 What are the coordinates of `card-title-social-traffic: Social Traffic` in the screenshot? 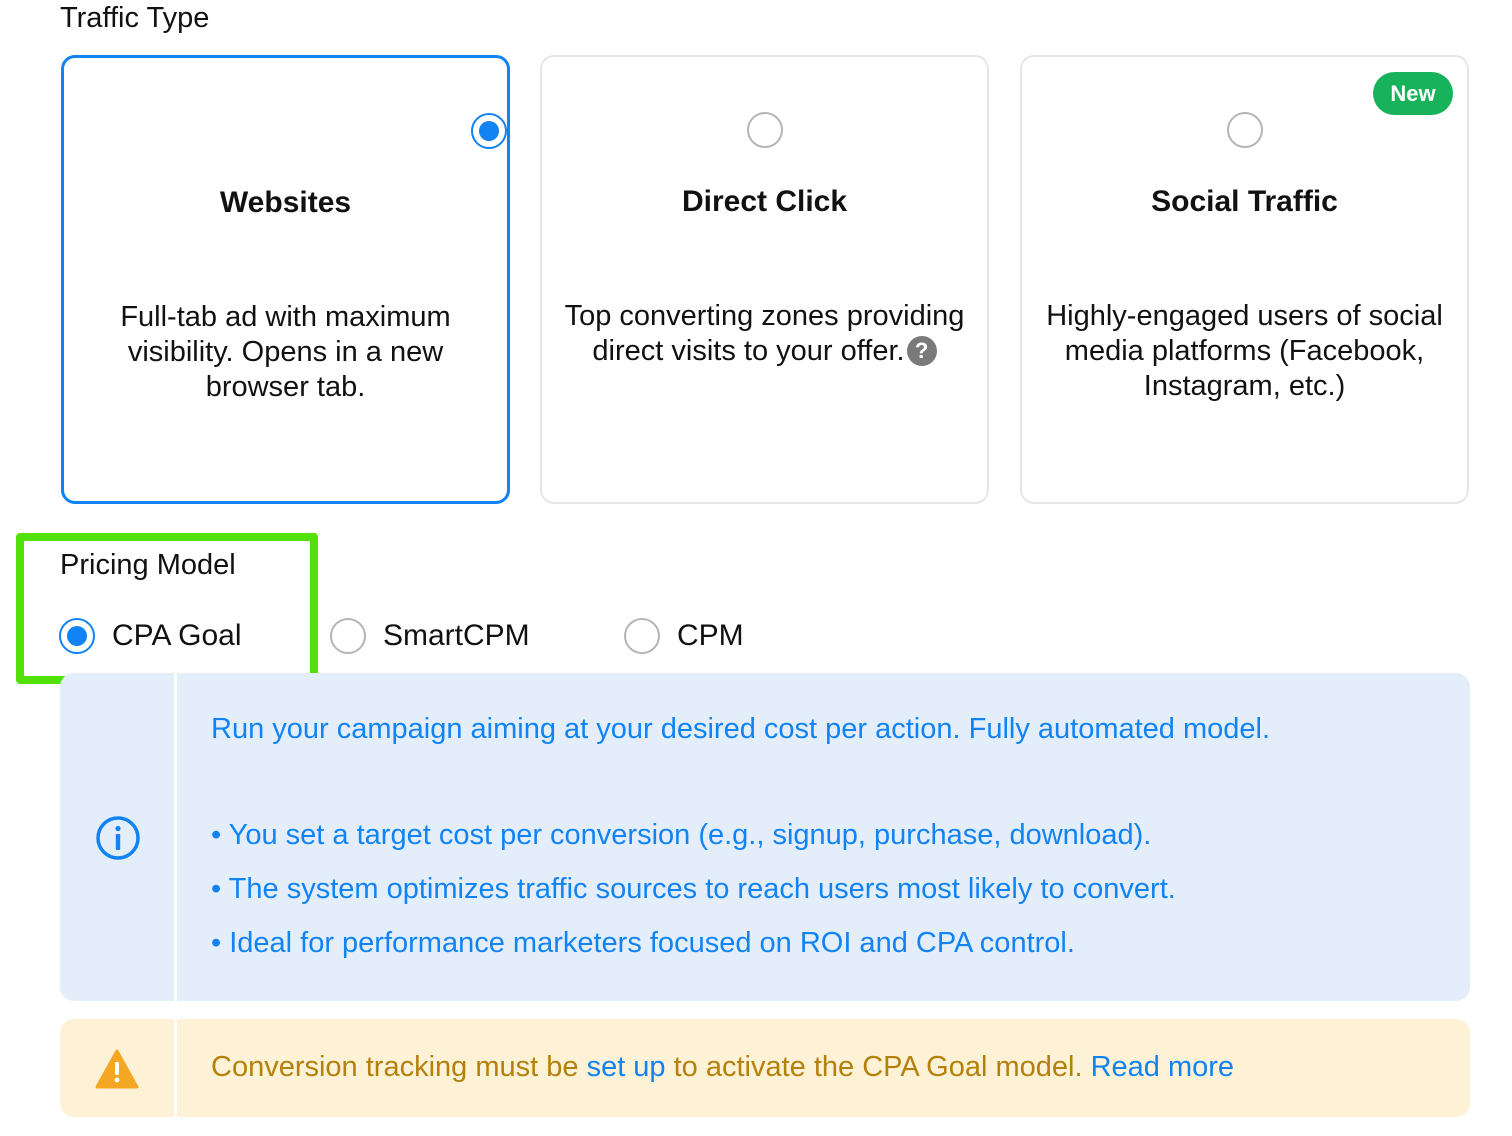 It's located at (1244, 201).